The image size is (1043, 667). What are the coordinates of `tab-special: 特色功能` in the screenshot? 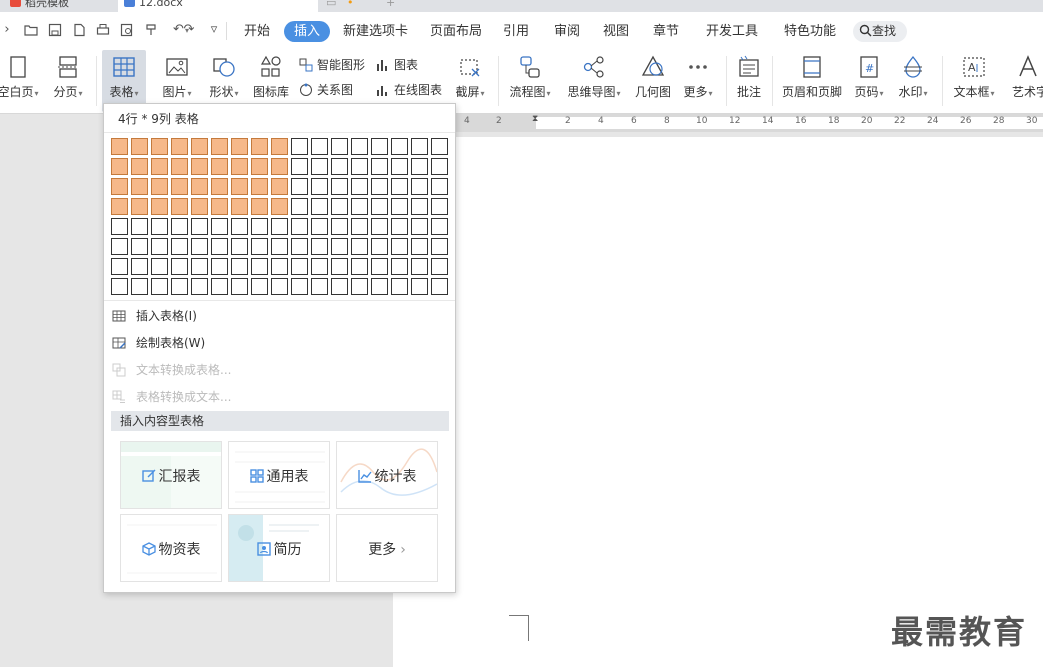 It's located at (810, 31).